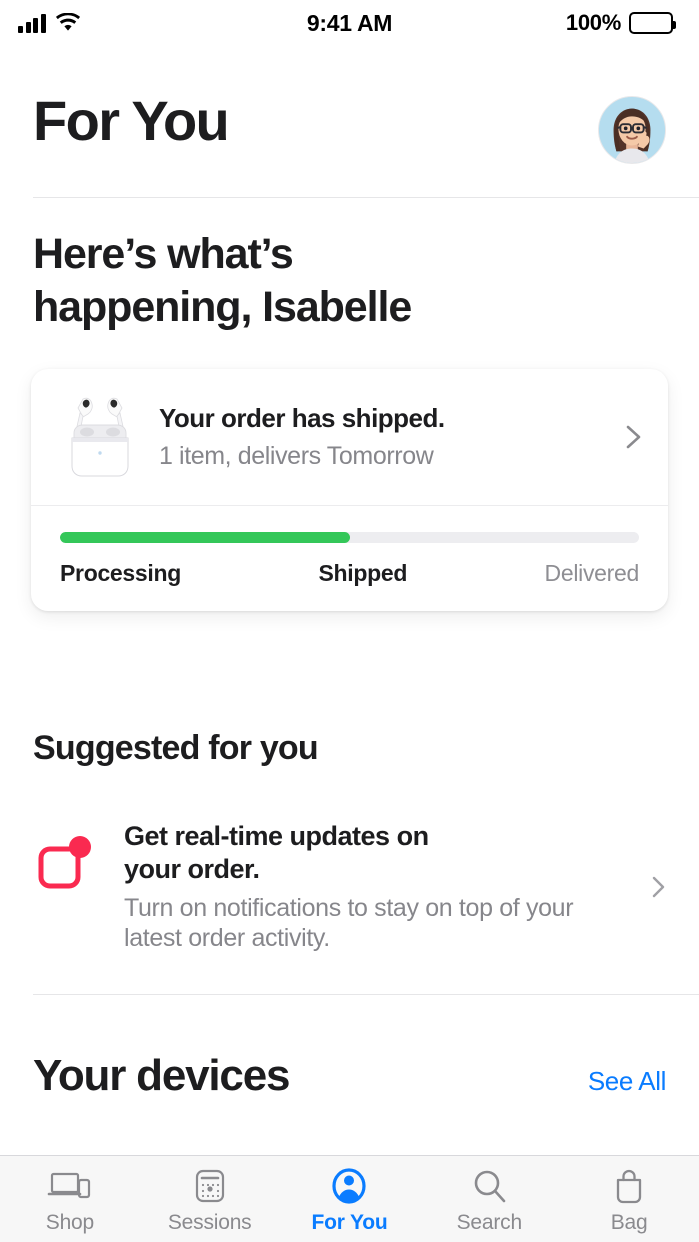  Describe the element at coordinates (227, 938) in the screenshot. I see `suggested-body-line-2: latest order activity.` at that location.